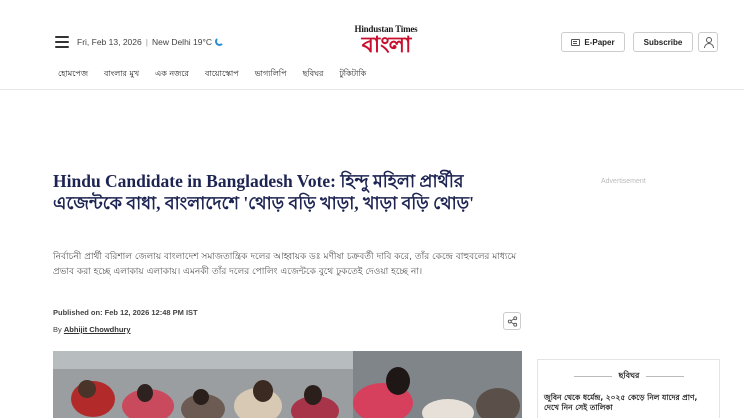 The image size is (744, 418). What do you see at coordinates (386, 45) in the screenshot?
I see `logo-wordmark: বাংলা` at bounding box center [386, 45].